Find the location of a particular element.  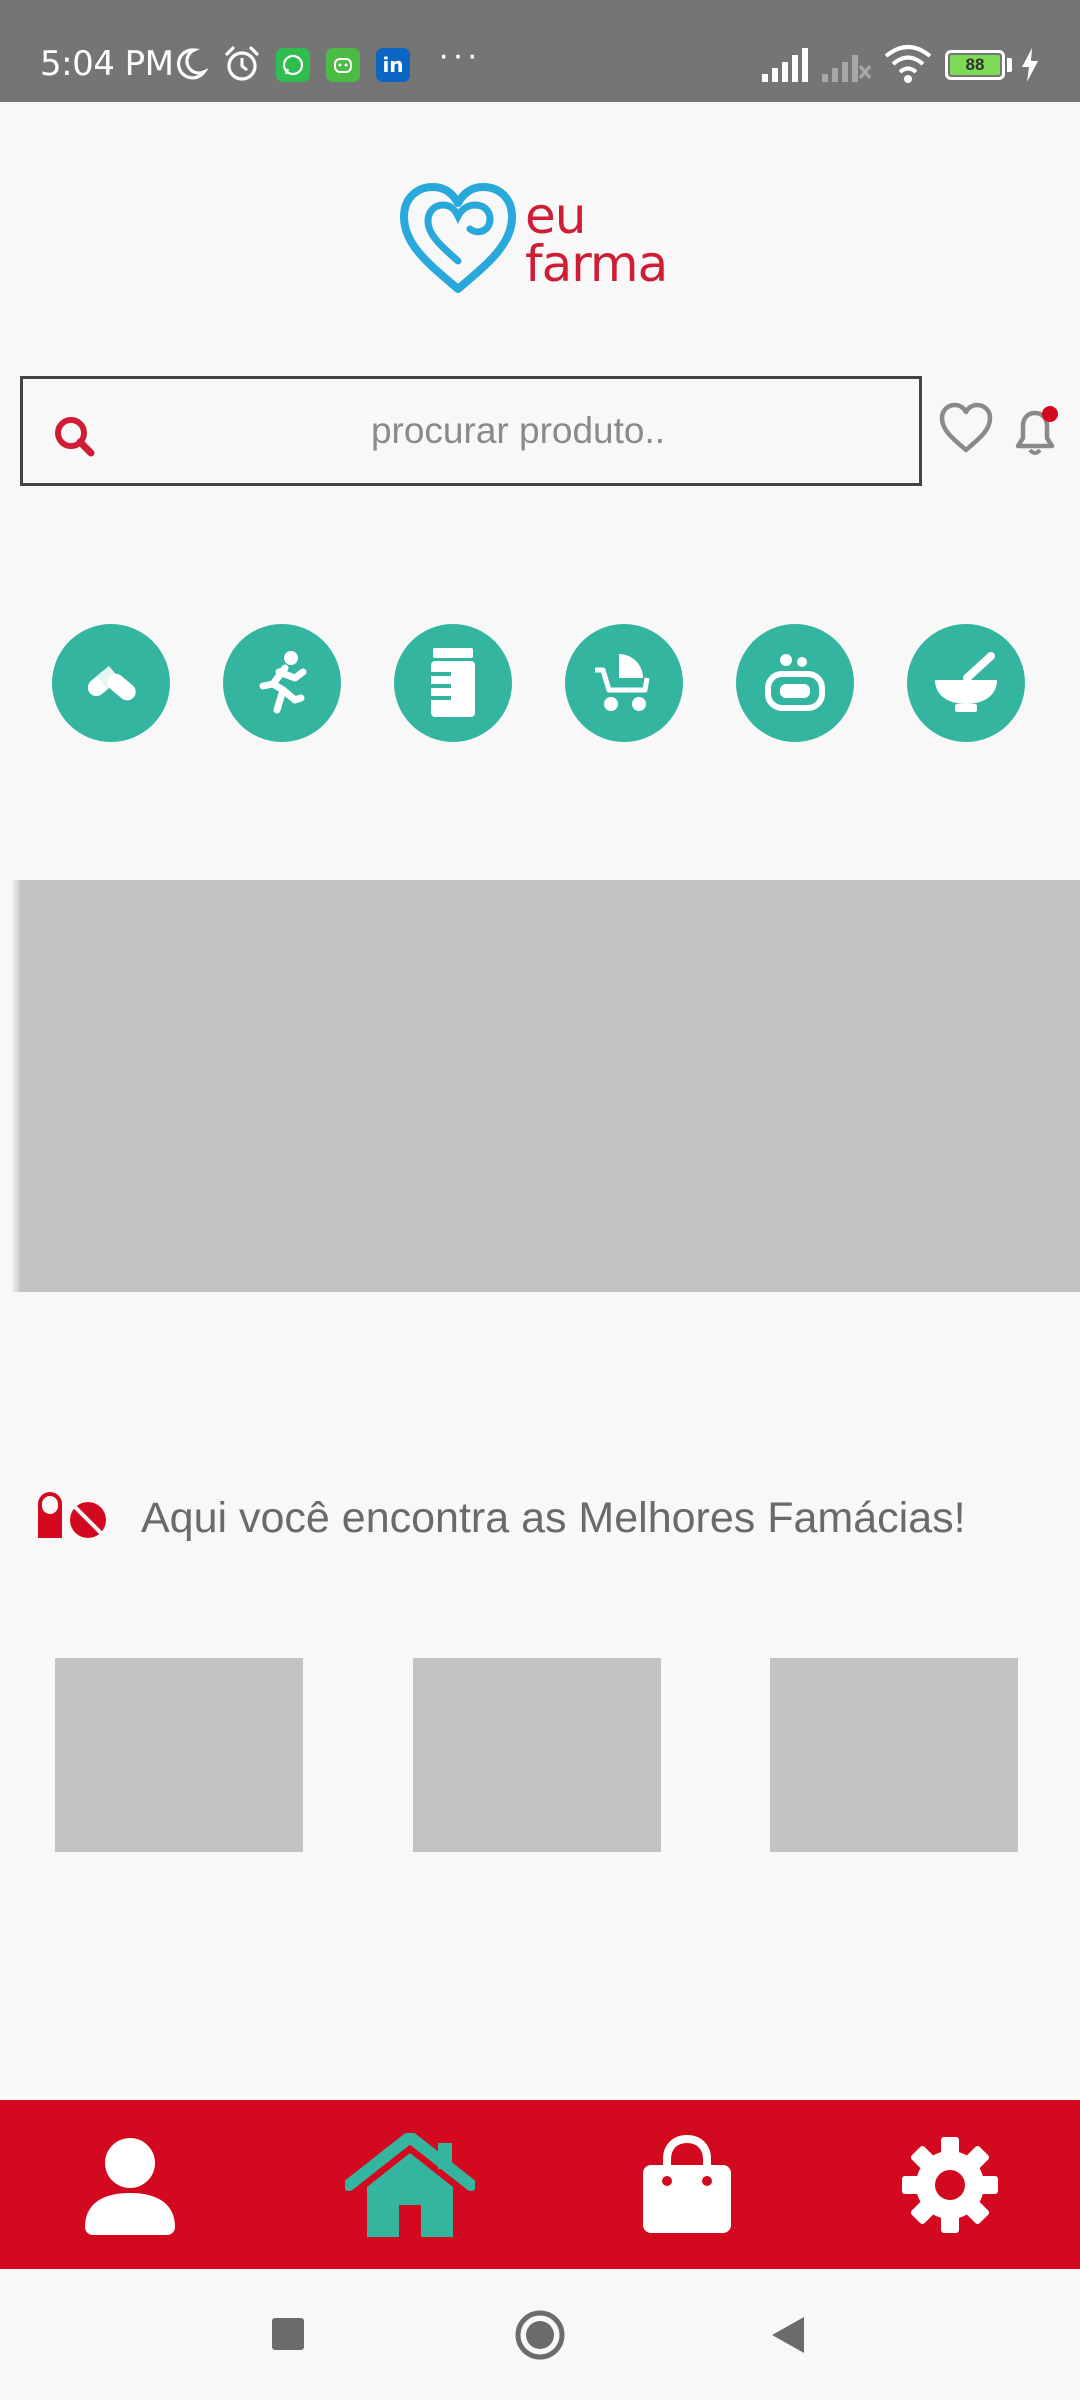

shopping-bag-icon is located at coordinates (687, 2183).